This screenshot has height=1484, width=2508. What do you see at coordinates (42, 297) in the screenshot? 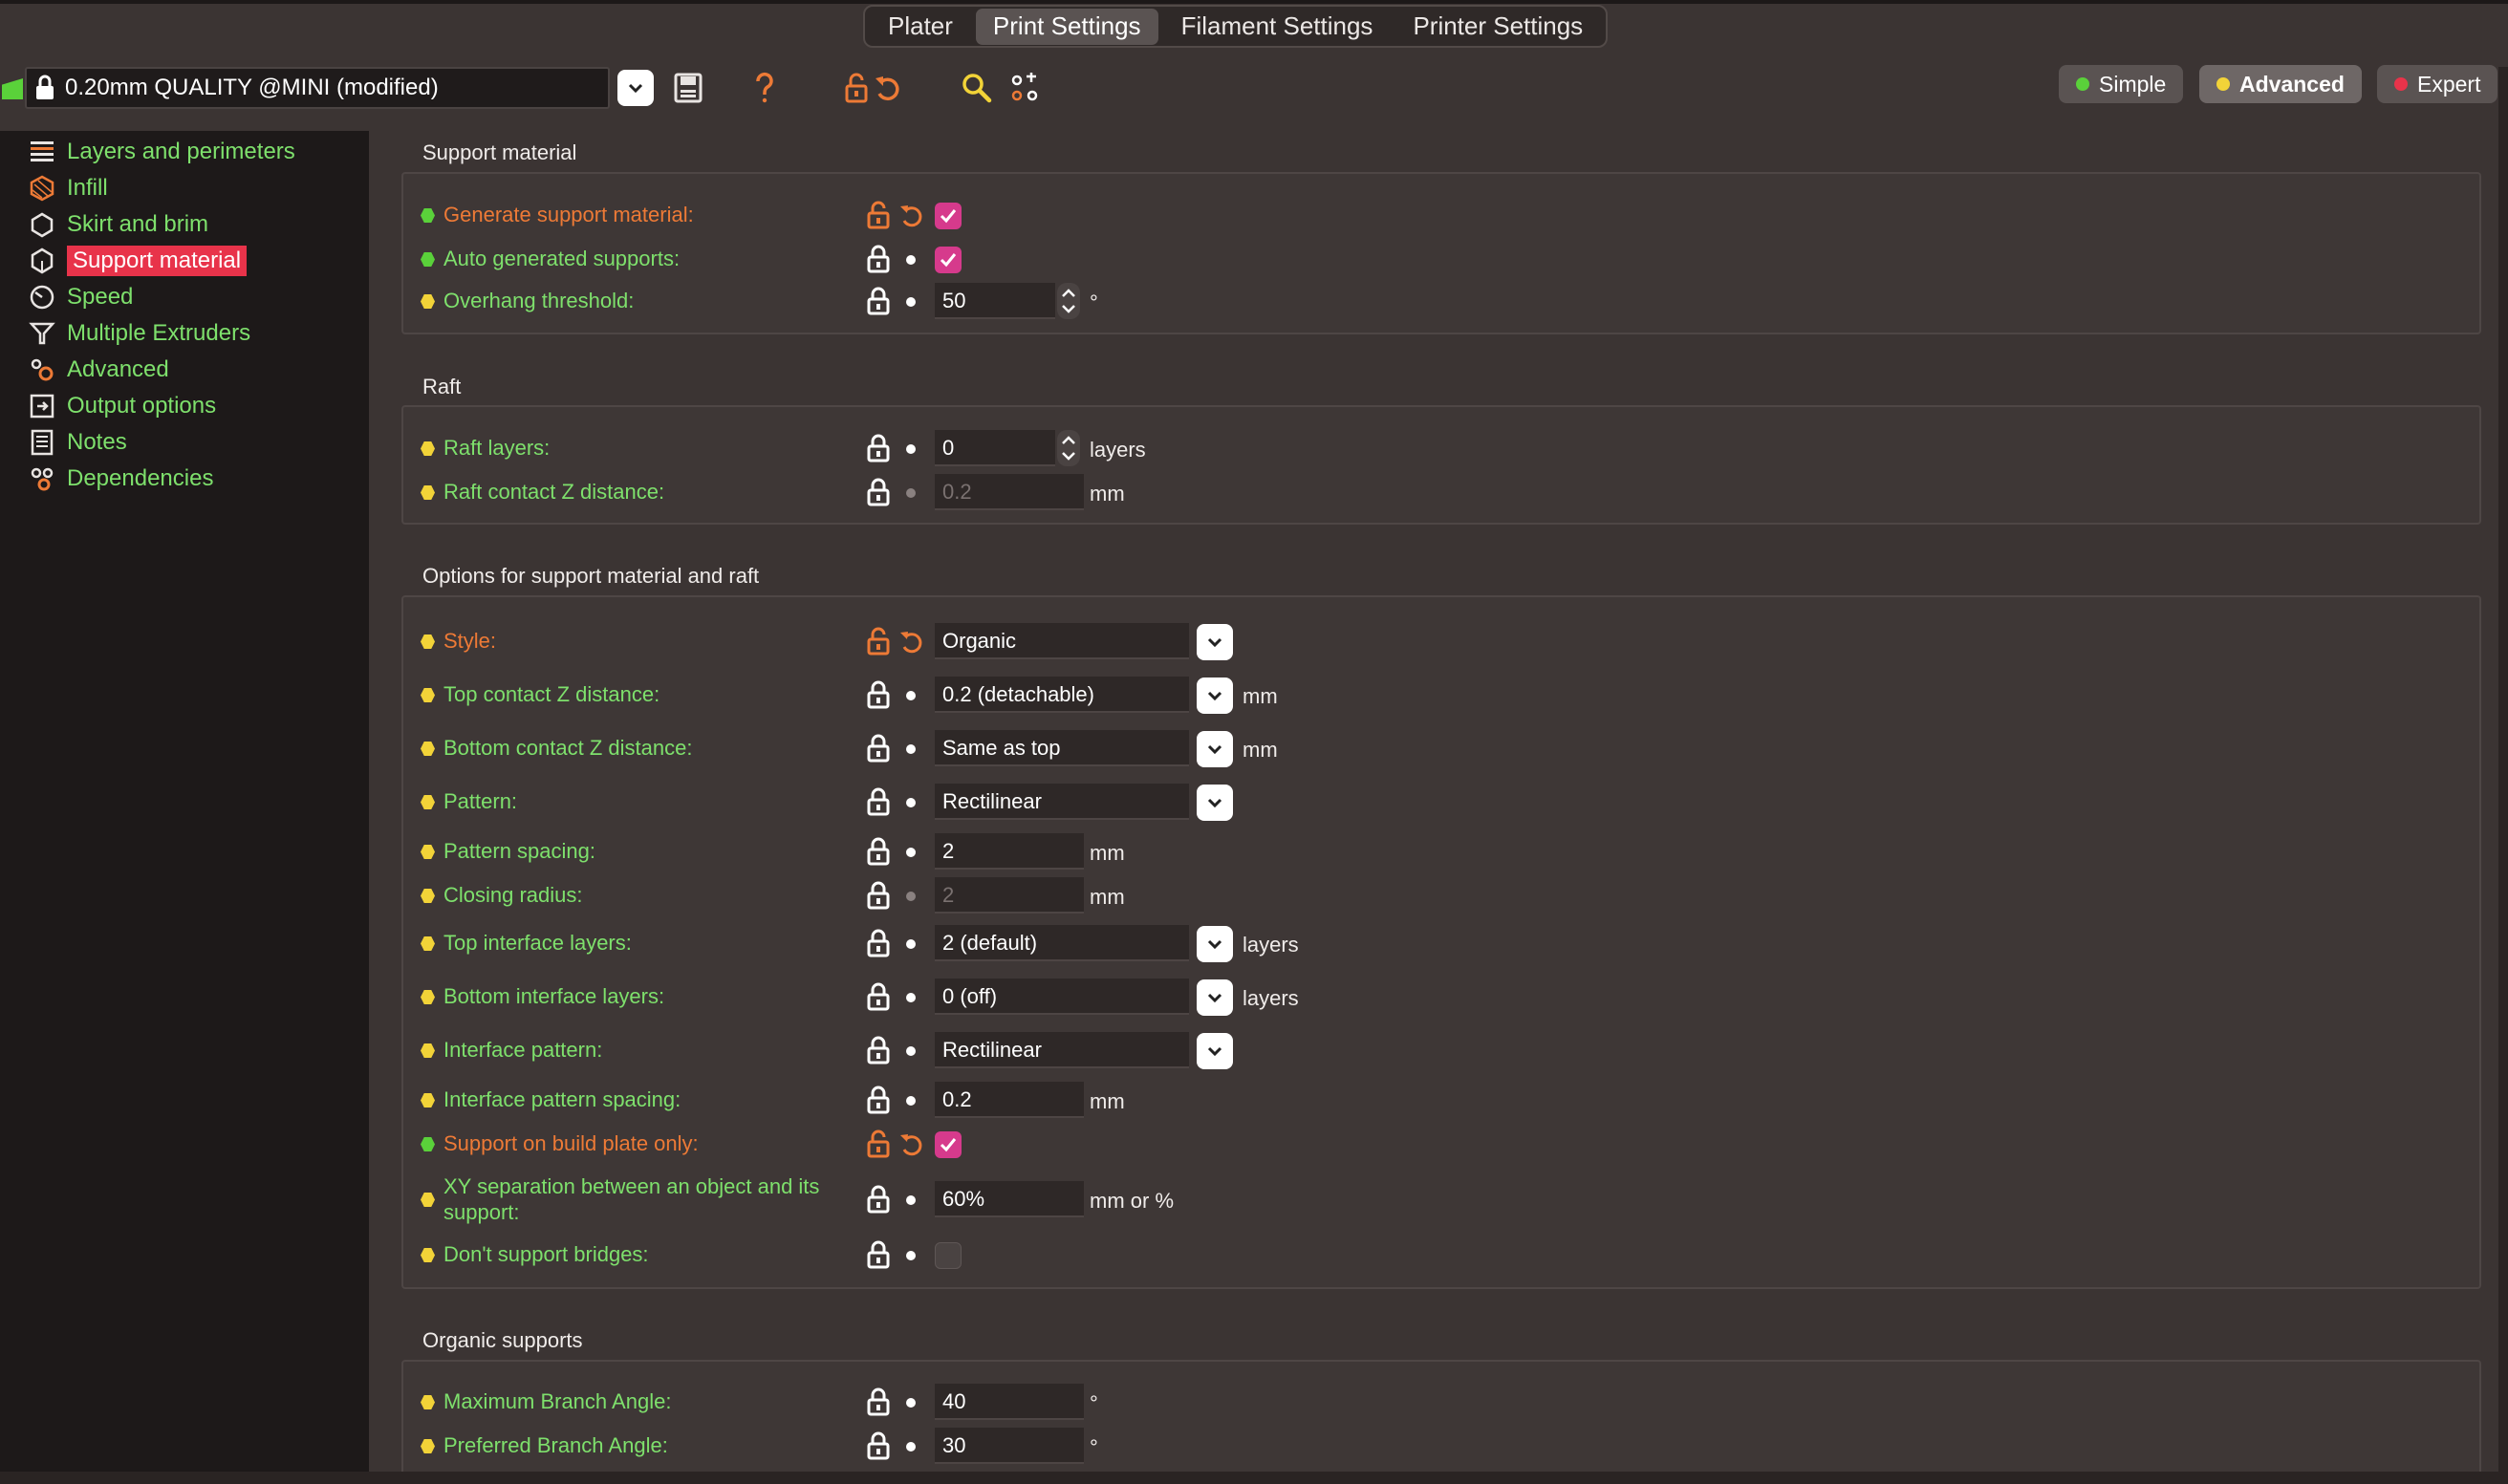
I see `speed-icon` at bounding box center [42, 297].